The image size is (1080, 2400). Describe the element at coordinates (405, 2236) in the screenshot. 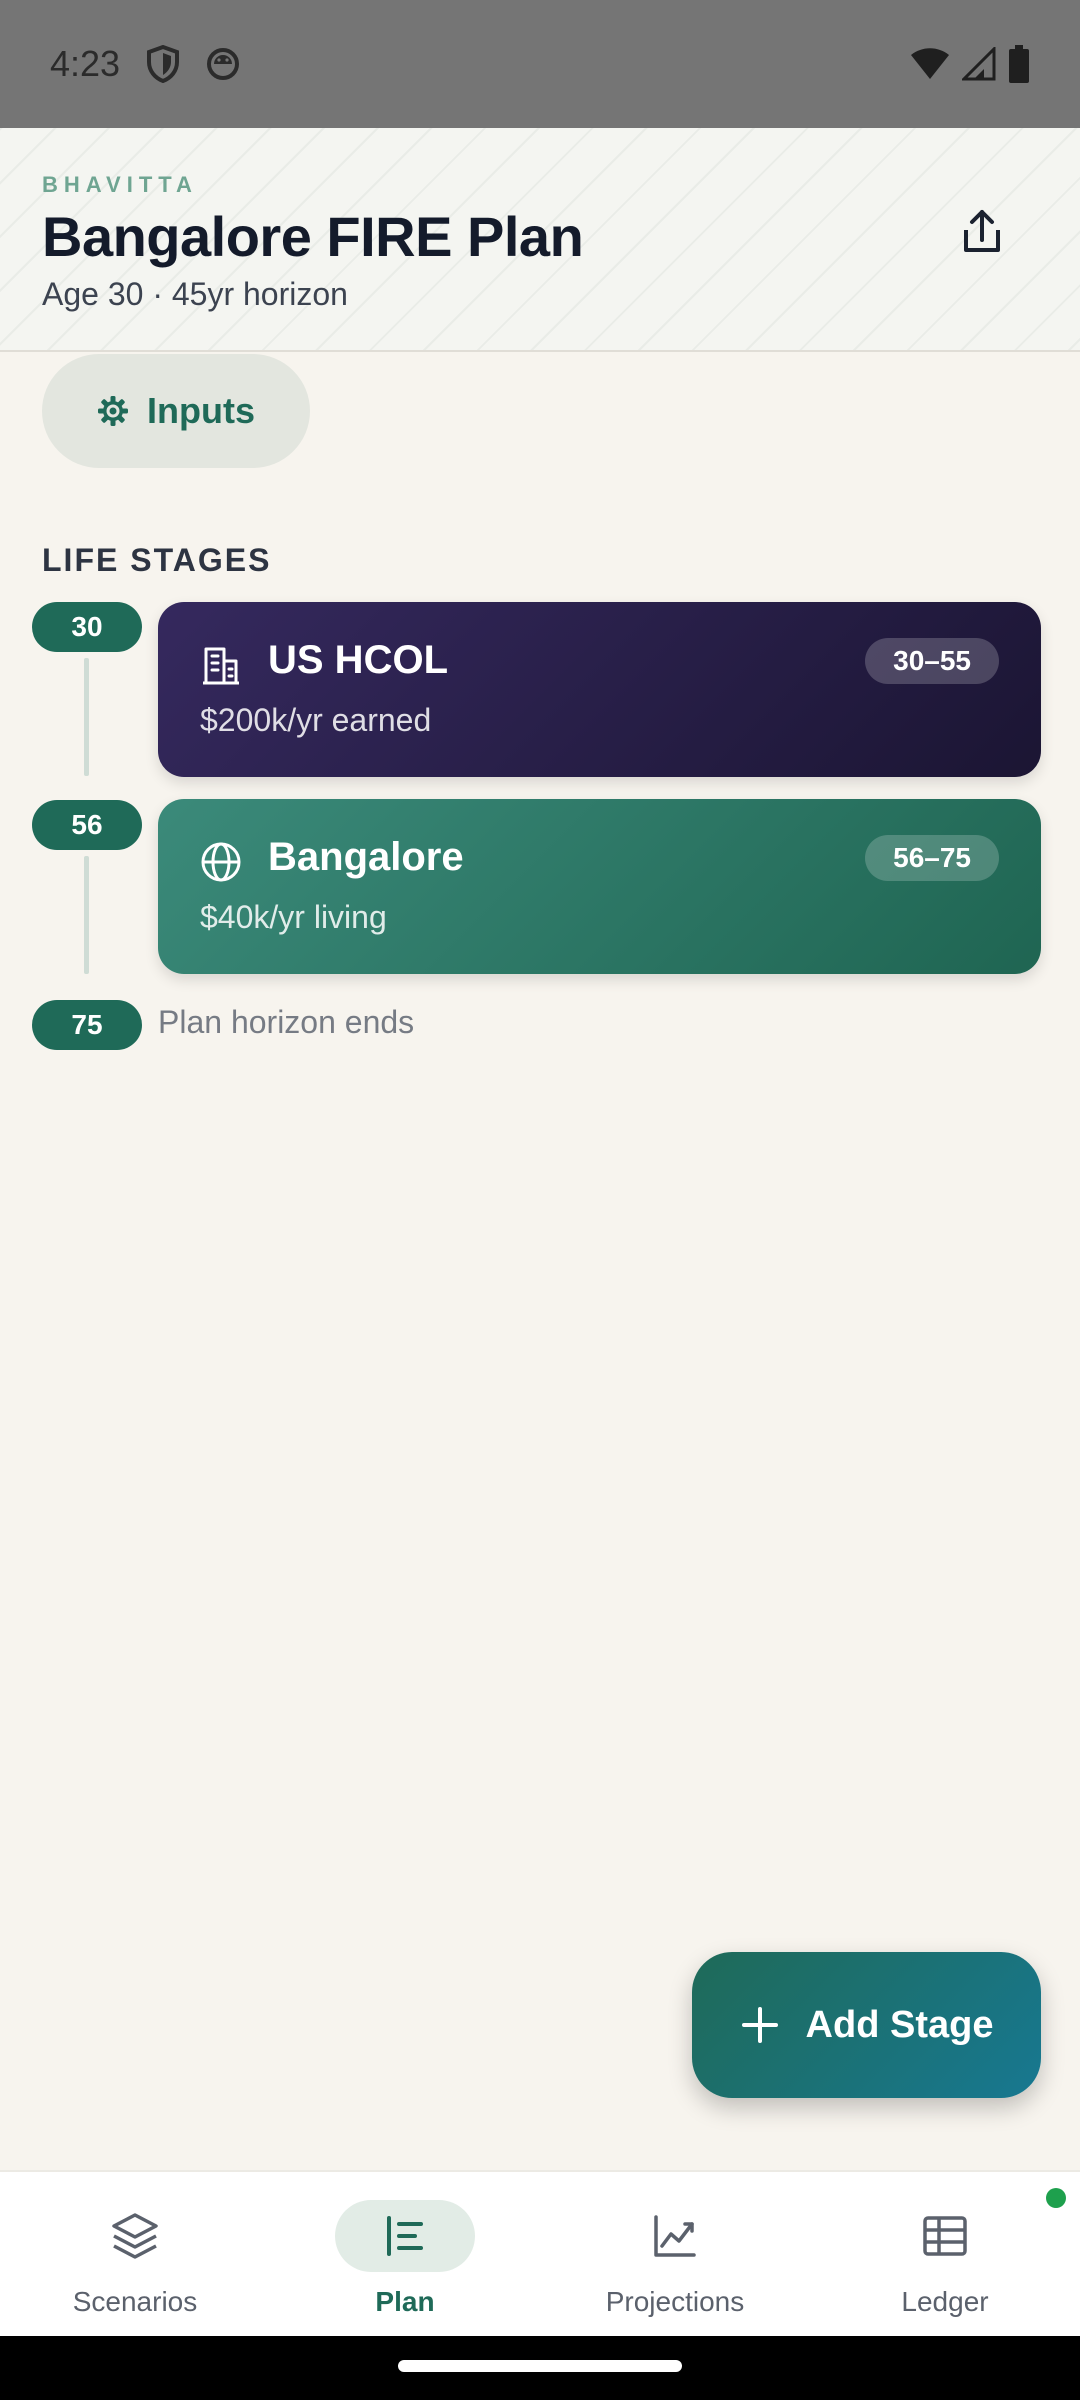

I see `timeline-icon` at that location.